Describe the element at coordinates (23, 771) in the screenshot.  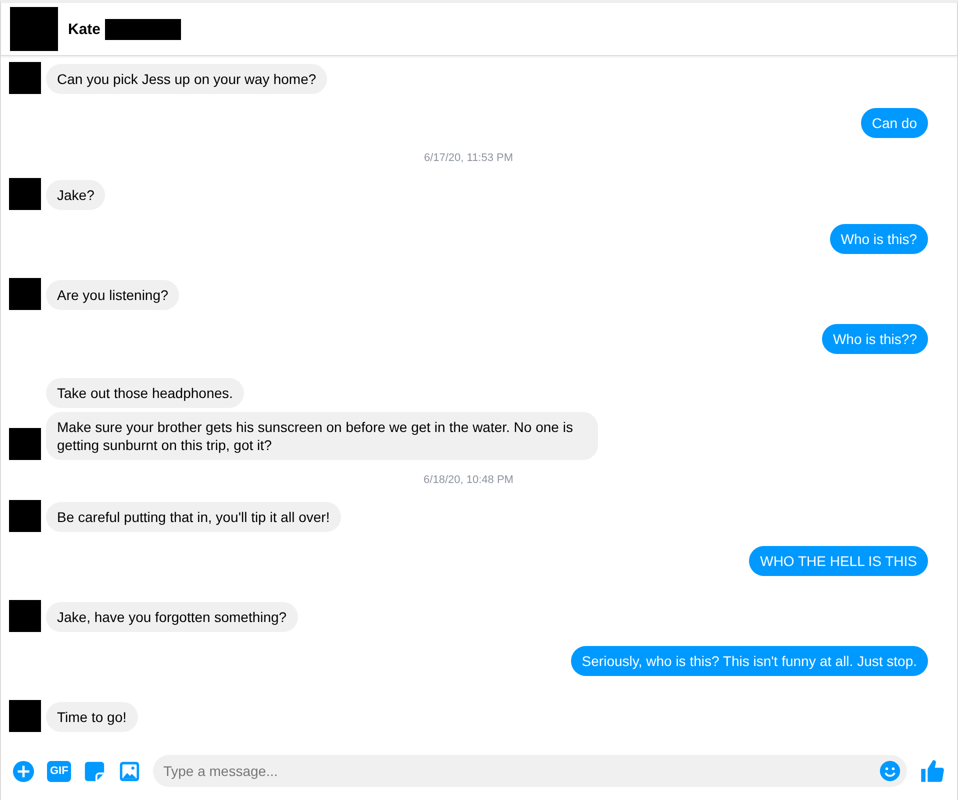
I see `plus-icon` at that location.